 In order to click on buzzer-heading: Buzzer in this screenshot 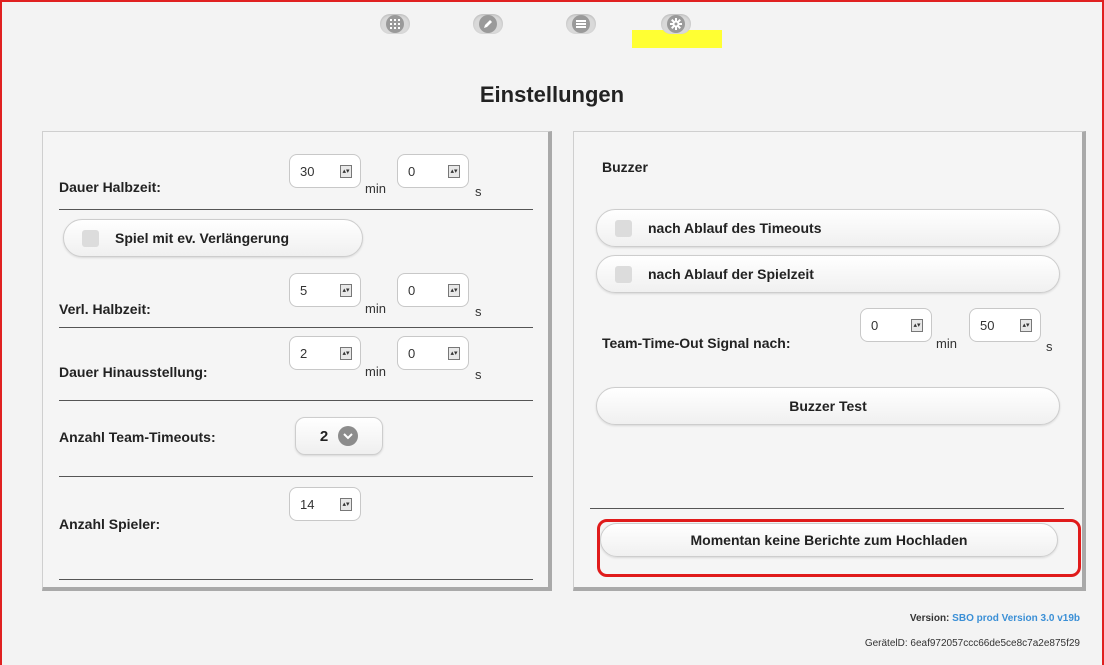, I will do `click(625, 167)`.